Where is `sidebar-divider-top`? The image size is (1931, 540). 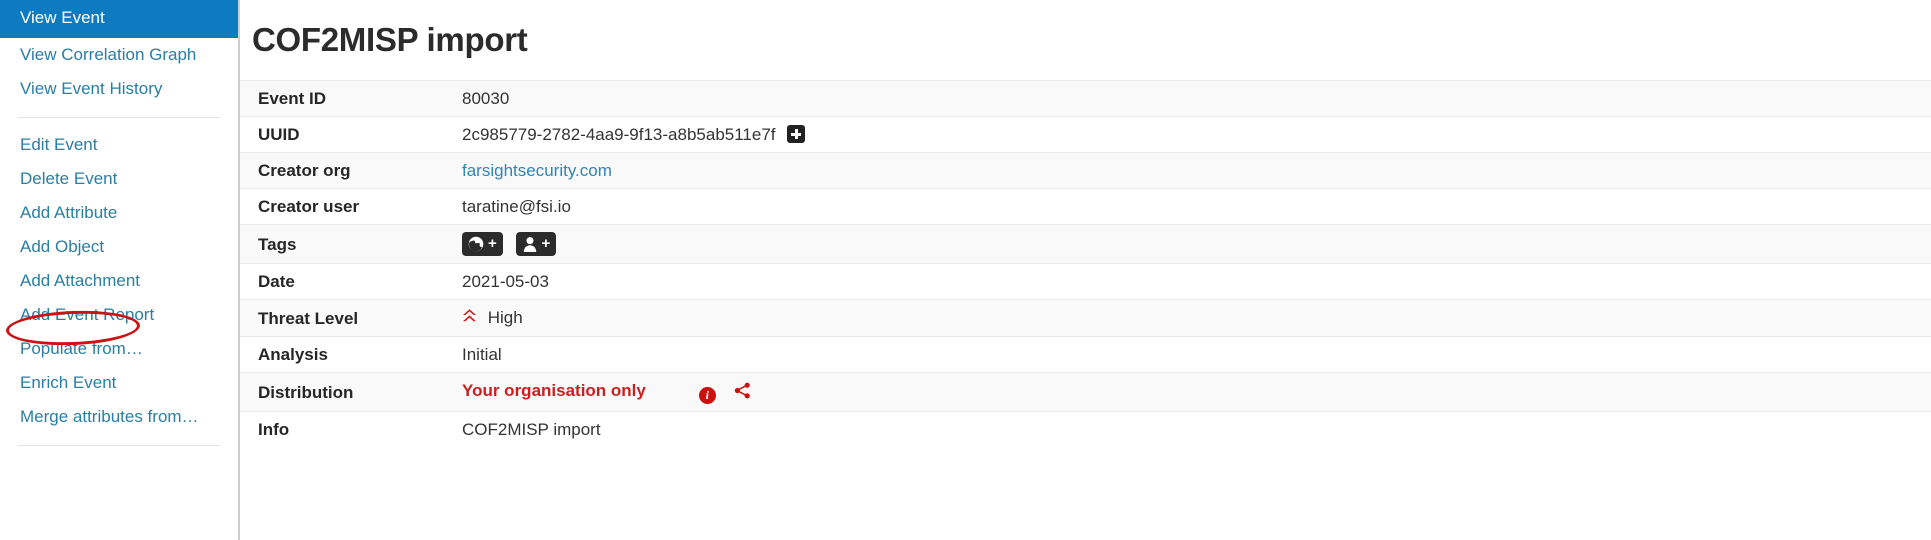
sidebar-divider-top is located at coordinates (119, 117).